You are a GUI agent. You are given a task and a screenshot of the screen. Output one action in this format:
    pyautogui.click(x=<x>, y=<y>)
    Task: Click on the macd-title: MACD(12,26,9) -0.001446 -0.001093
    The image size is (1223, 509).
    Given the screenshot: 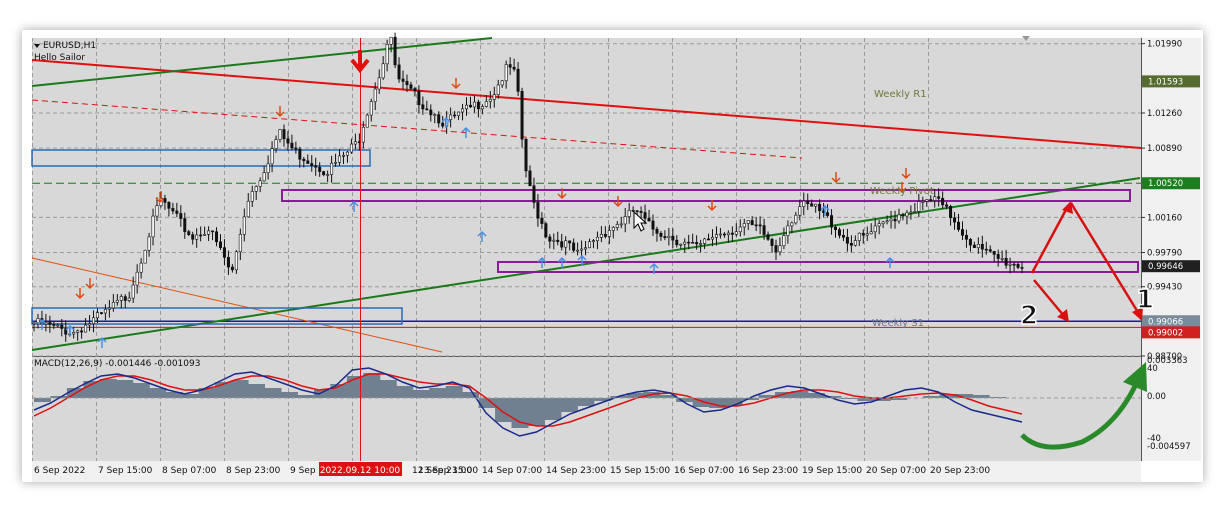 What is the action you would take?
    pyautogui.click(x=117, y=364)
    